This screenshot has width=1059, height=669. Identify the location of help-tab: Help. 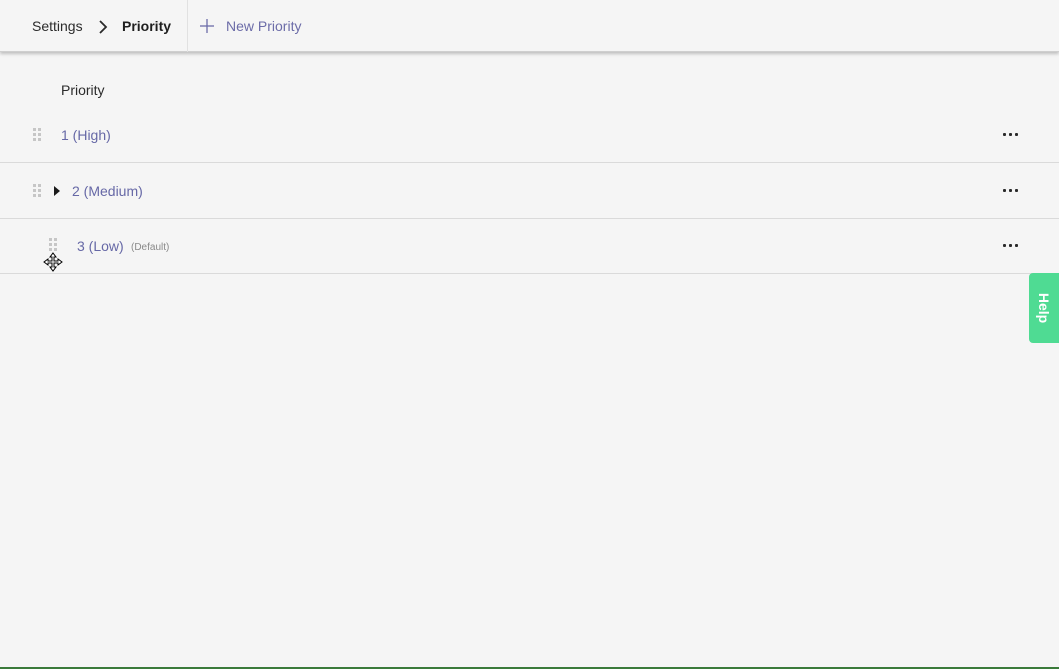
(1044, 308).